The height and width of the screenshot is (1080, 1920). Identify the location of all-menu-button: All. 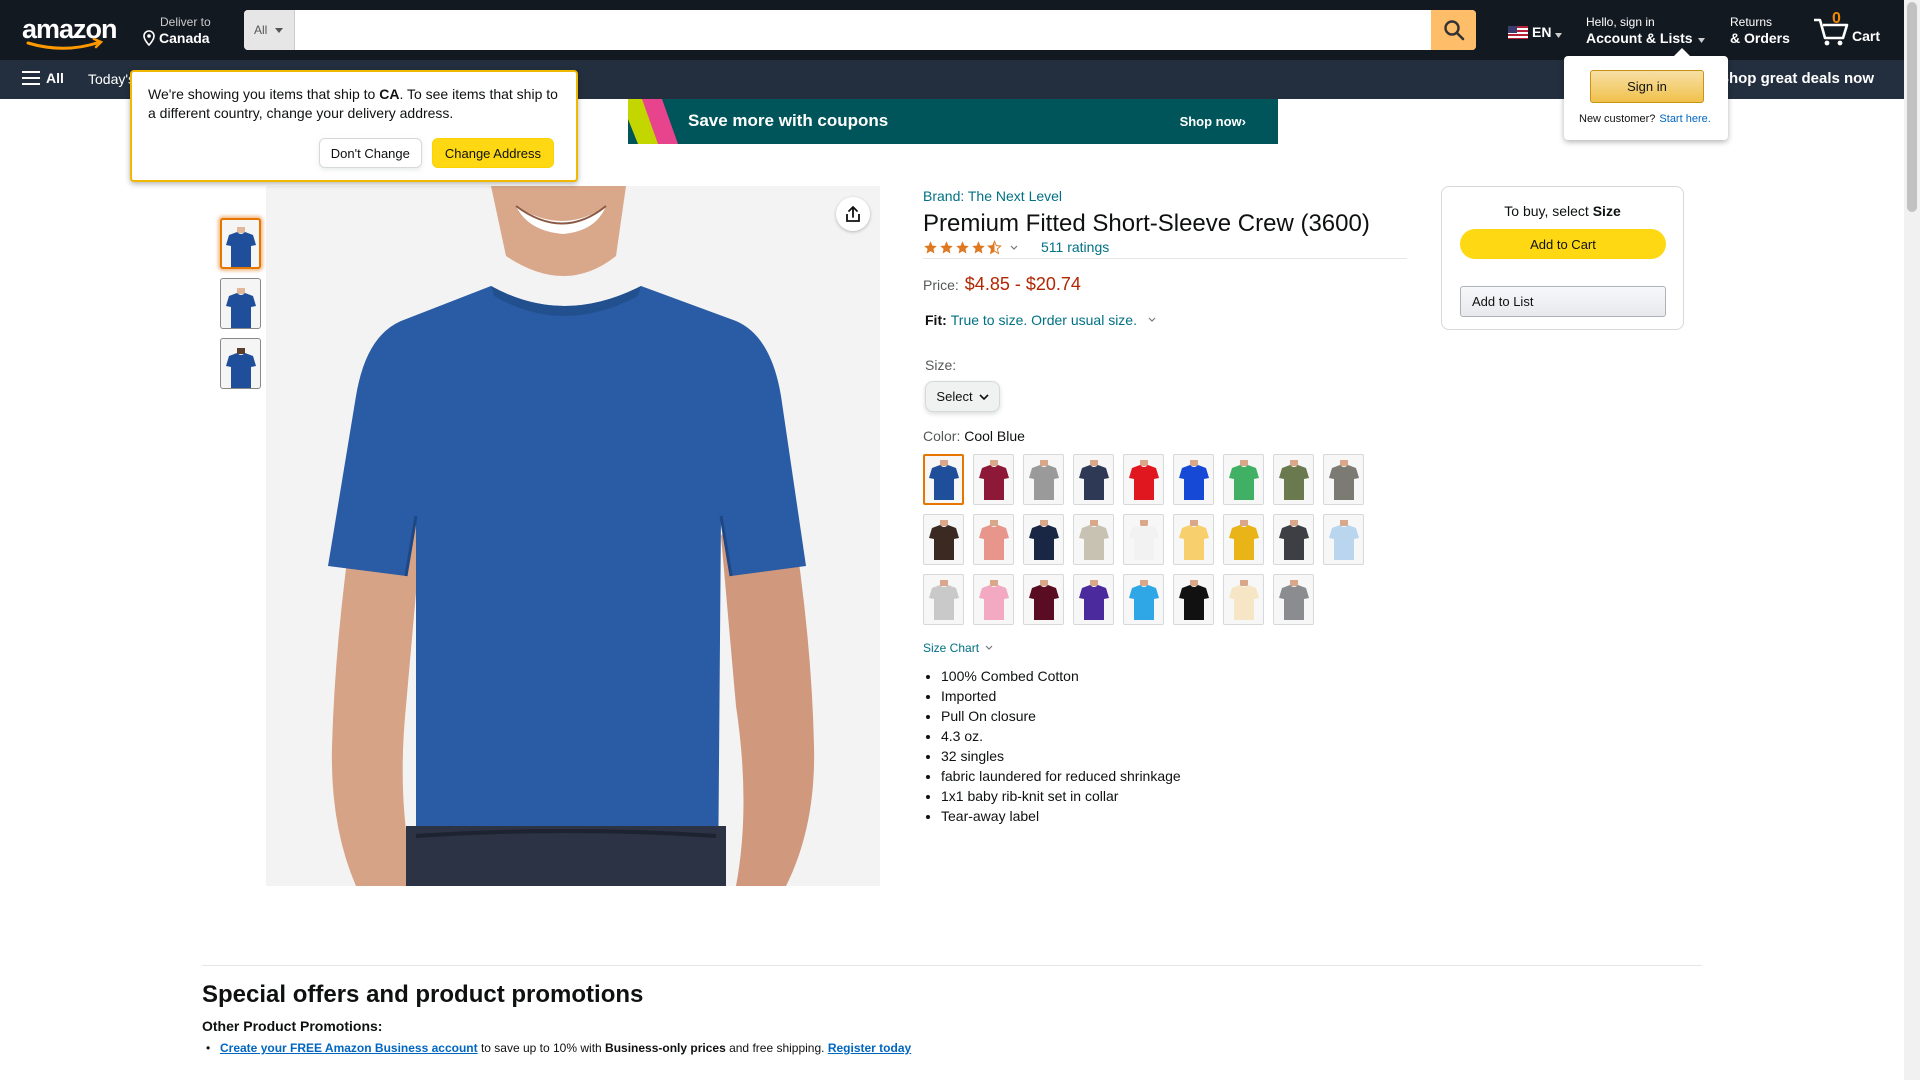
(43, 78).